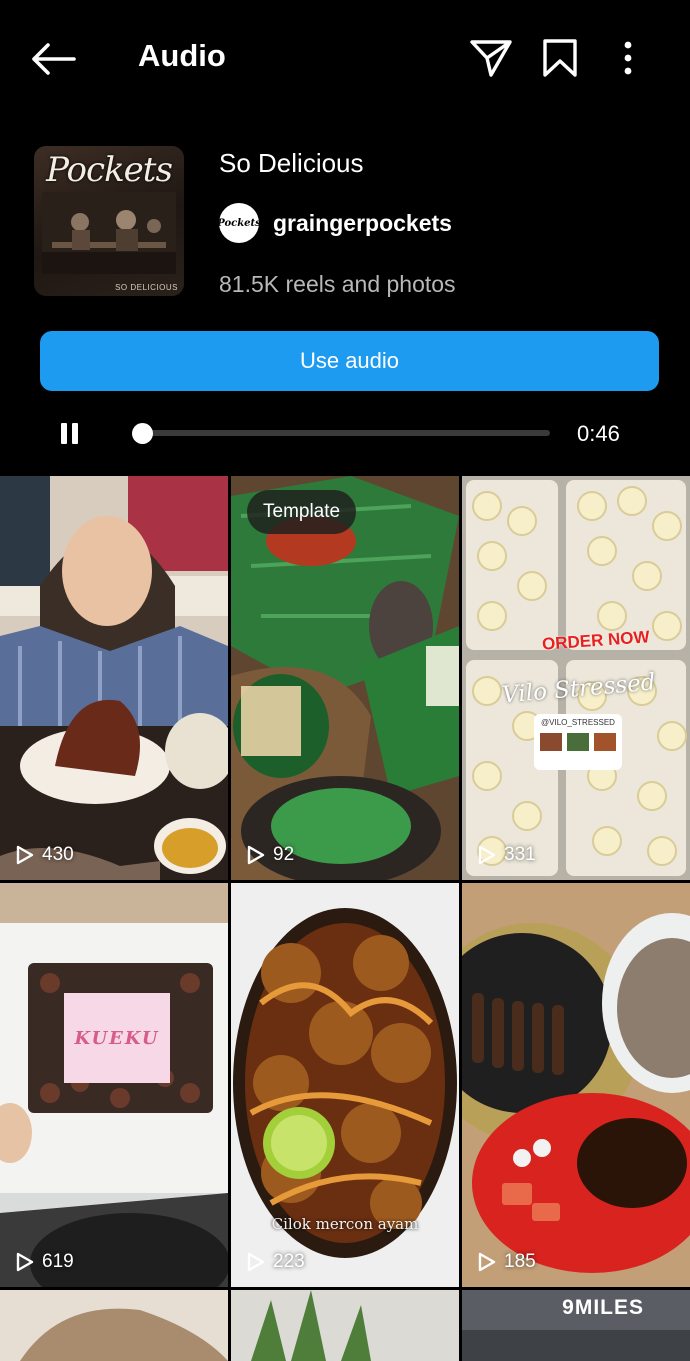  I want to click on grid-tile: Cilok mercon ayam 223, so click(345, 1085).